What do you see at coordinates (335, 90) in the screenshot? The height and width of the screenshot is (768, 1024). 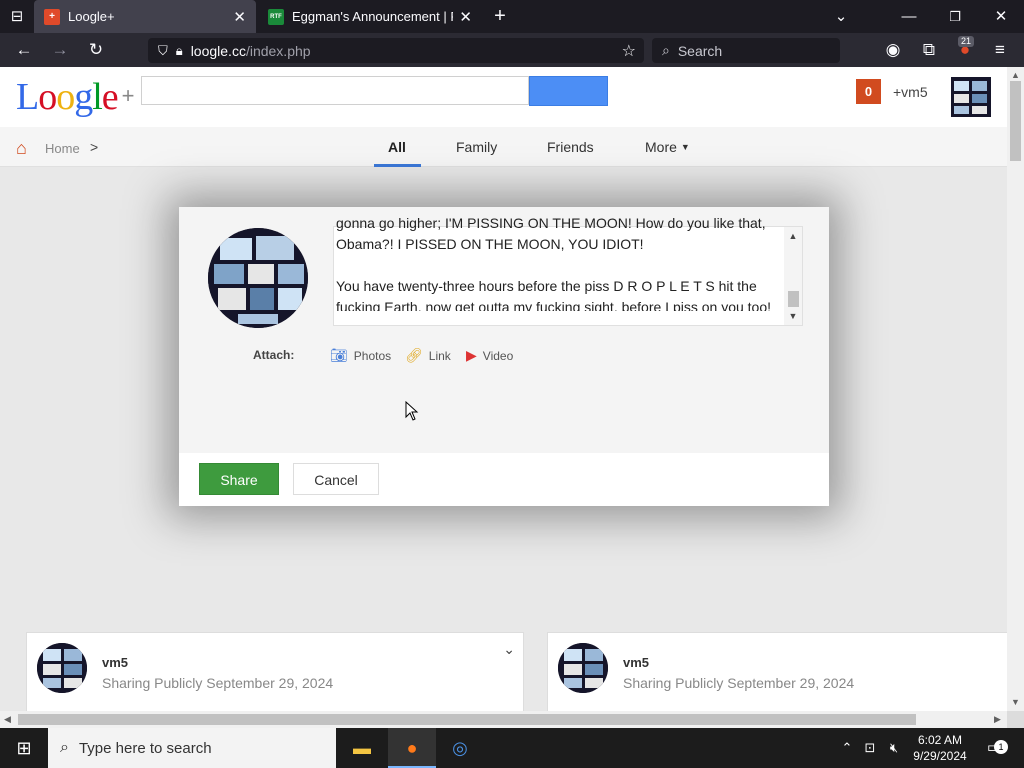 I see `site-search-input` at bounding box center [335, 90].